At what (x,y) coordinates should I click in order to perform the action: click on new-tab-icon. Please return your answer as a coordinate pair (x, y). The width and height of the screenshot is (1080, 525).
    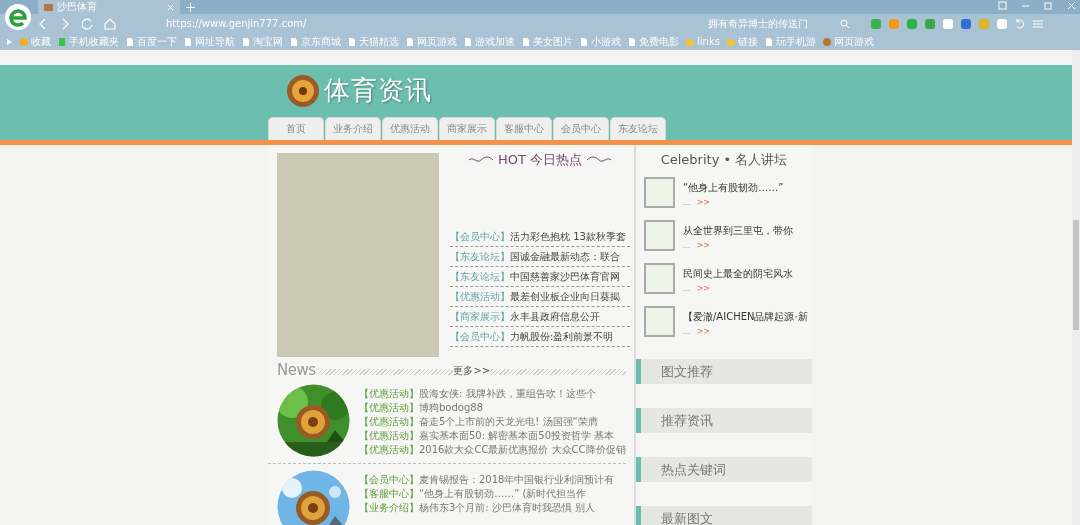
    Looking at the image, I should click on (190, 7).